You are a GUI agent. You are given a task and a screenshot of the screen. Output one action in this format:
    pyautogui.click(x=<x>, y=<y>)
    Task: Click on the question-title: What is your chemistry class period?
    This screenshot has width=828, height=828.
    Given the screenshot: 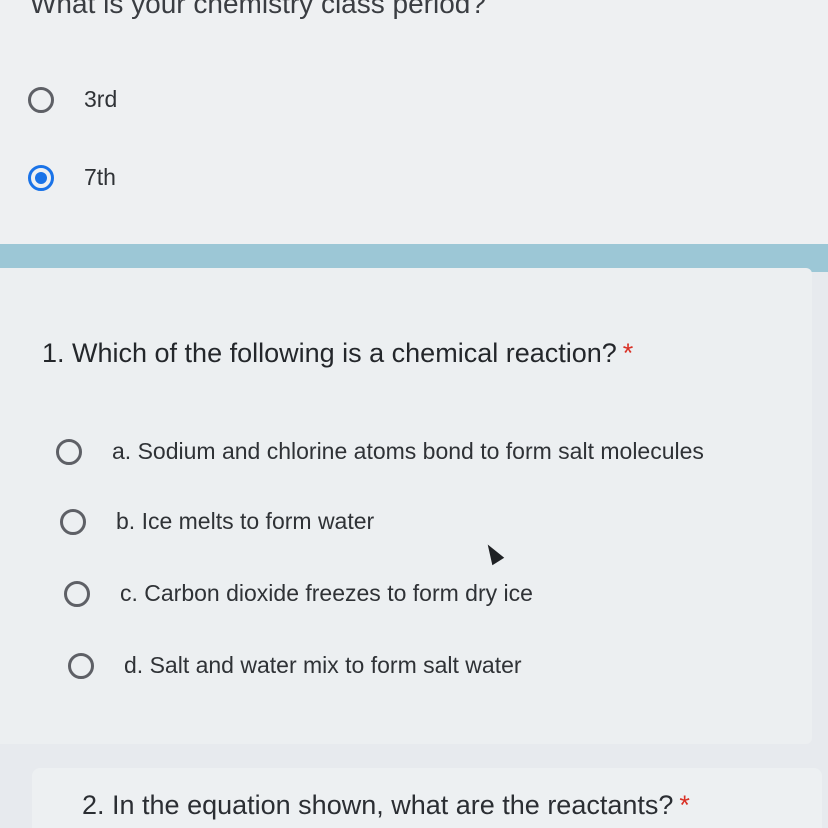 What is the action you would take?
    pyautogui.click(x=258, y=9)
    